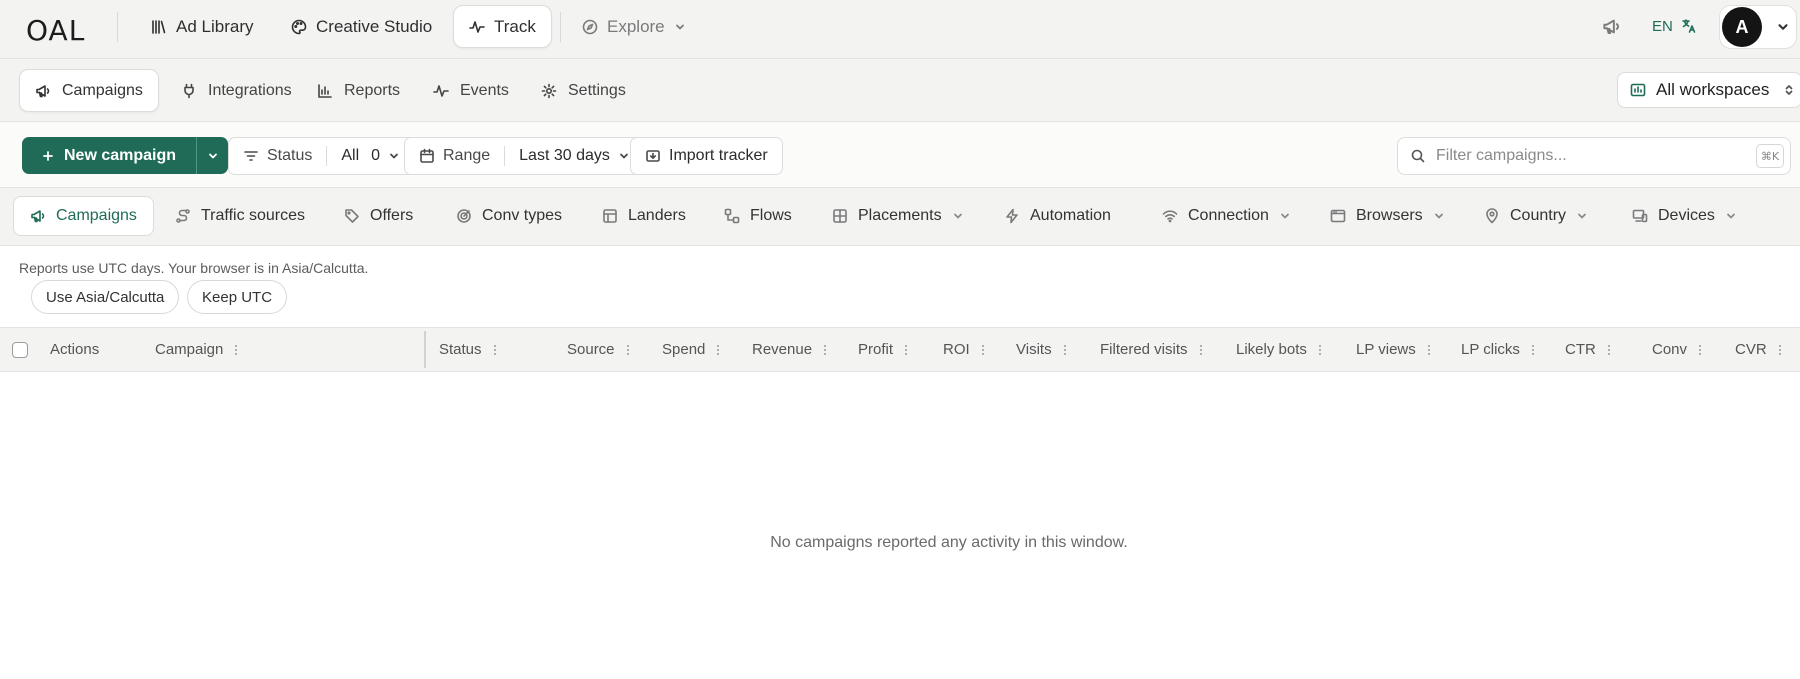 Image resolution: width=1800 pixels, height=679 pixels. I want to click on column-header-revenue: Revenue, so click(789, 349).